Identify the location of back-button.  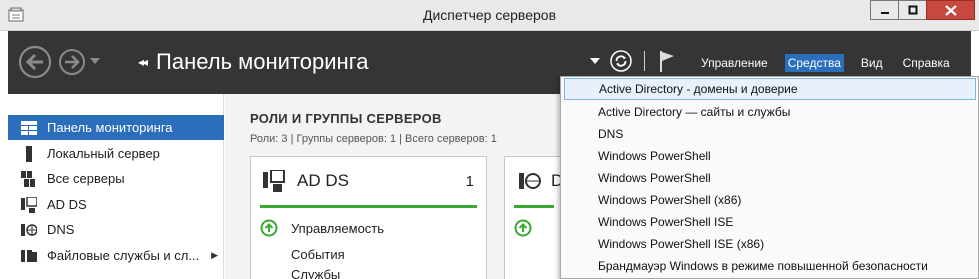
(35, 62).